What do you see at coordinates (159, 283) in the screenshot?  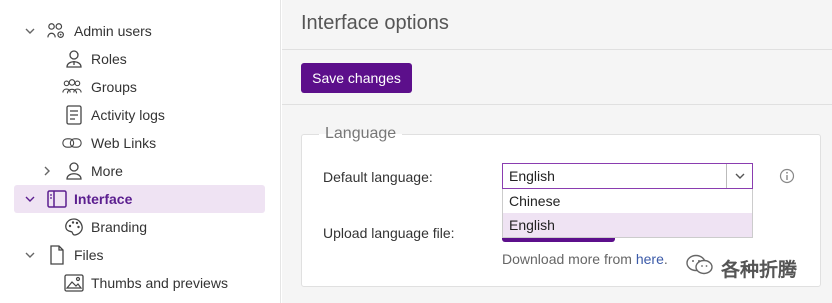 I see `sidebar-item-label: Thumbs and previews` at bounding box center [159, 283].